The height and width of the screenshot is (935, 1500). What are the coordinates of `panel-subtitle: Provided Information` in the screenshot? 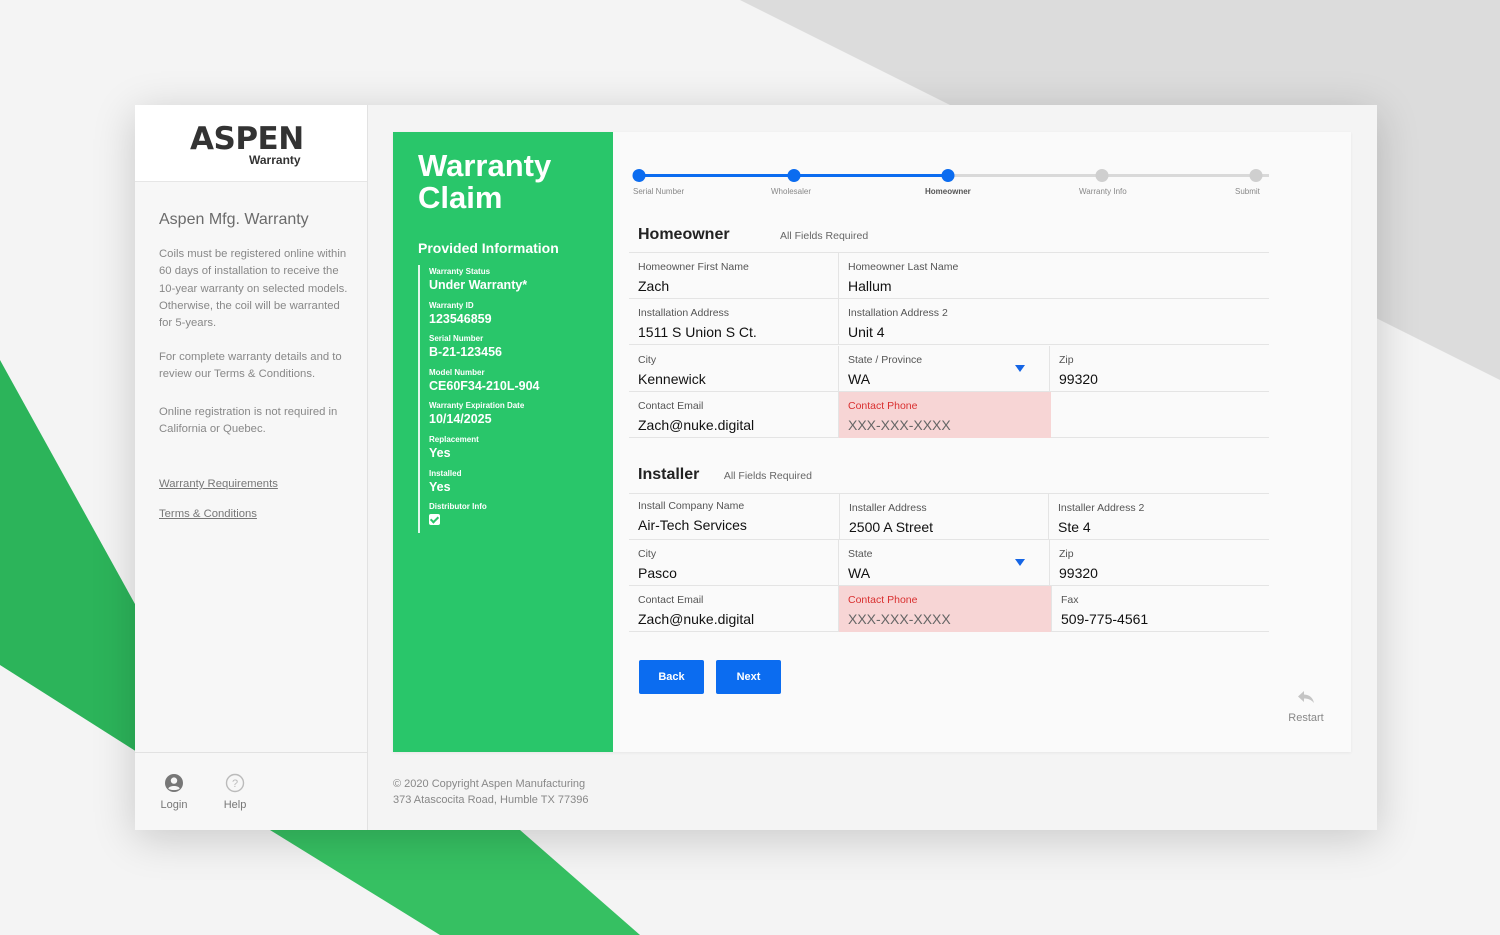 It's located at (488, 248).